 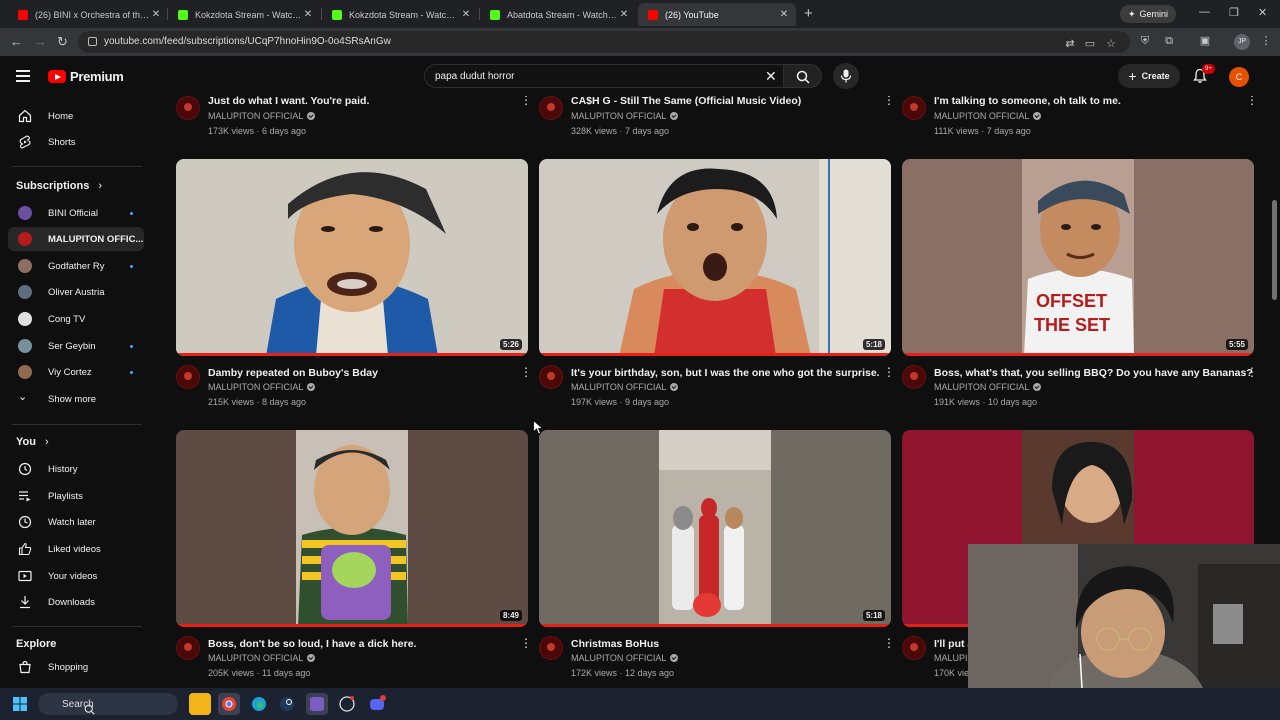 What do you see at coordinates (108, 704) in the screenshot?
I see `taskbar-search: Search` at bounding box center [108, 704].